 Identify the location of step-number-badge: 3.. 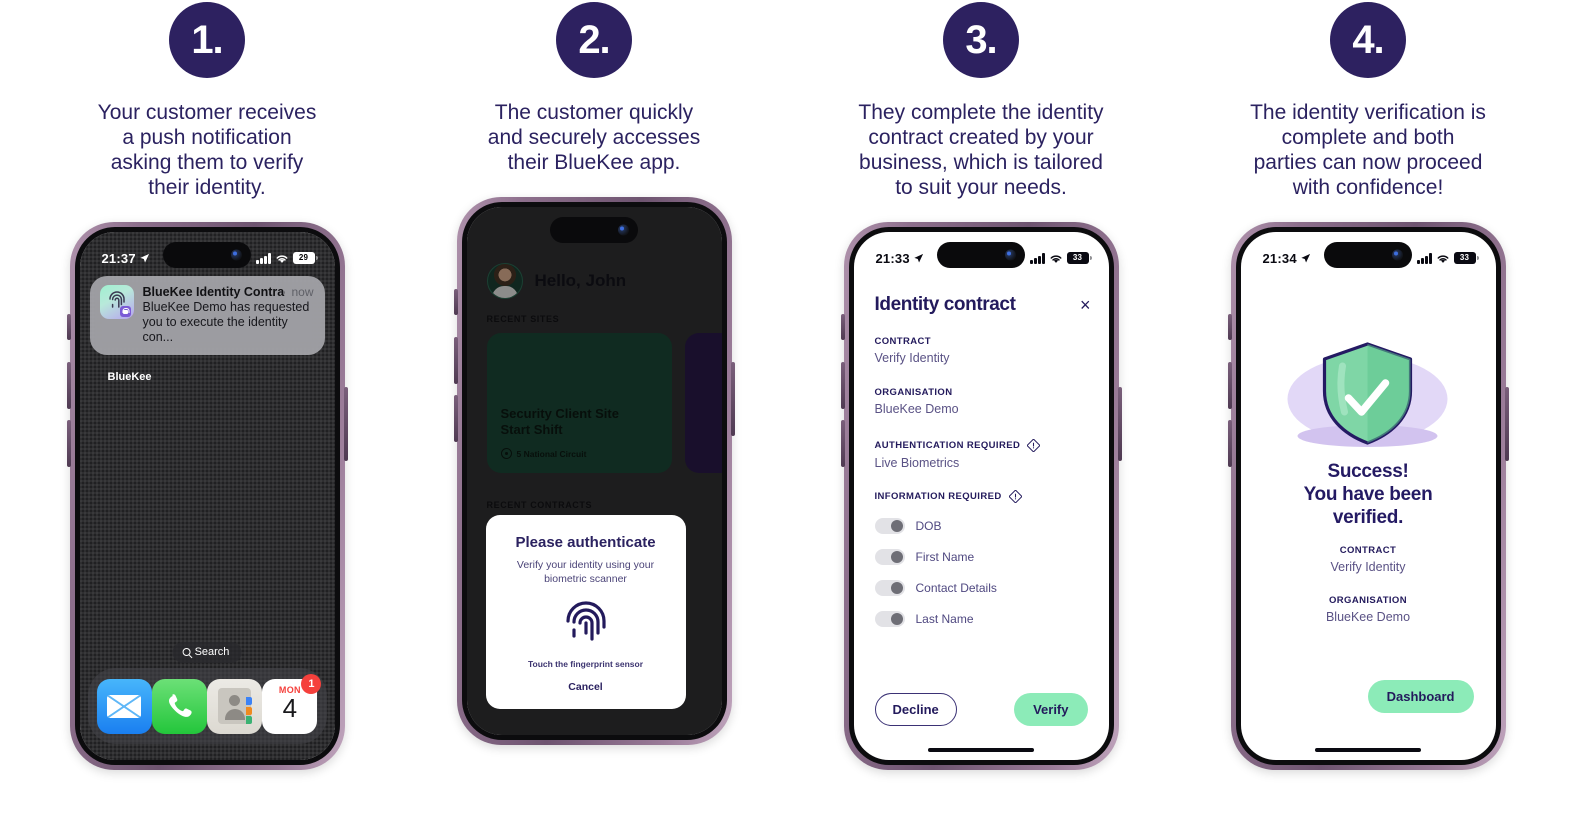
(981, 40).